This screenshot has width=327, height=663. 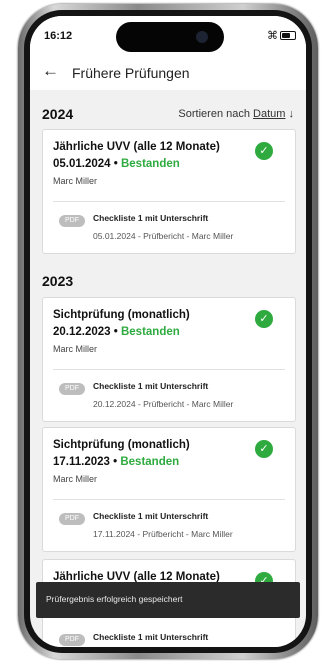 I want to click on snackbar-message: Prüfergebnis erfolgreich gespeichert, so click(x=114, y=599).